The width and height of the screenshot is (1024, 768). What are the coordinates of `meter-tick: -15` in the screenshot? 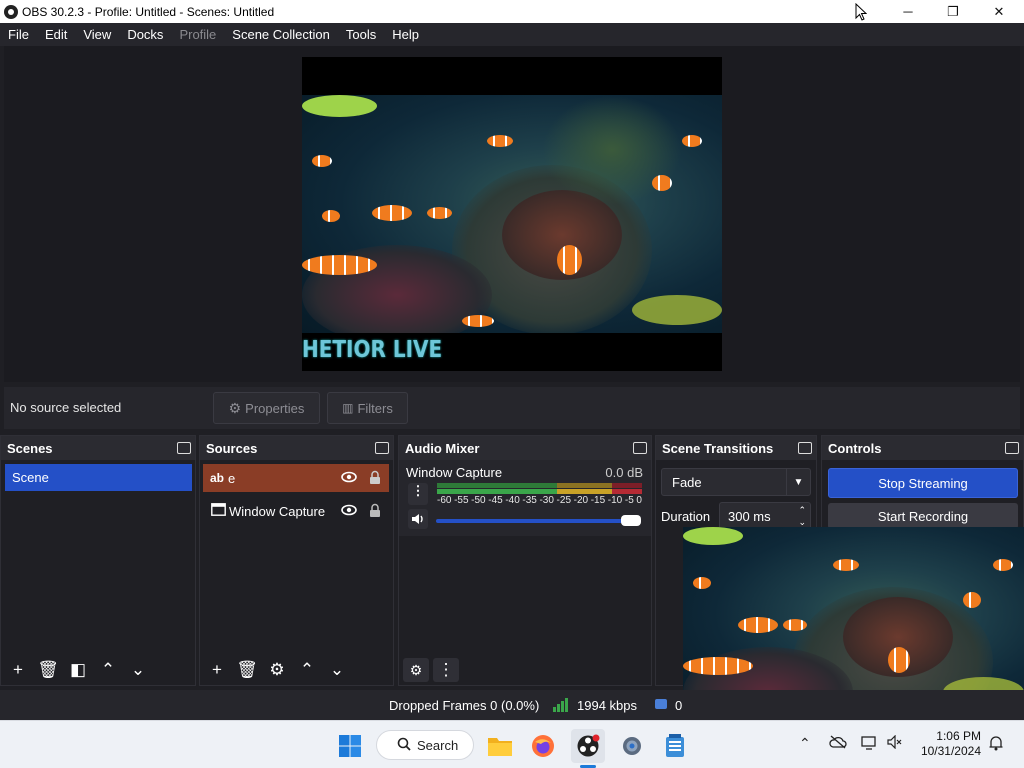 It's located at (598, 500).